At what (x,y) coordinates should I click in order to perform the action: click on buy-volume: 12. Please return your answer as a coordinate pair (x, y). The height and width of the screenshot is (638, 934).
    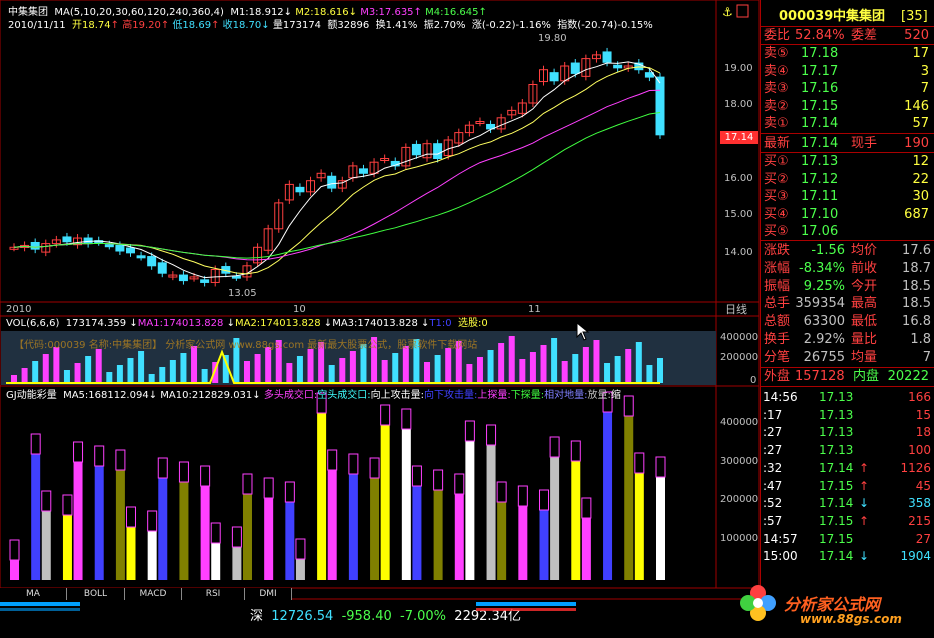
    Looking at the image, I should click on (920, 161).